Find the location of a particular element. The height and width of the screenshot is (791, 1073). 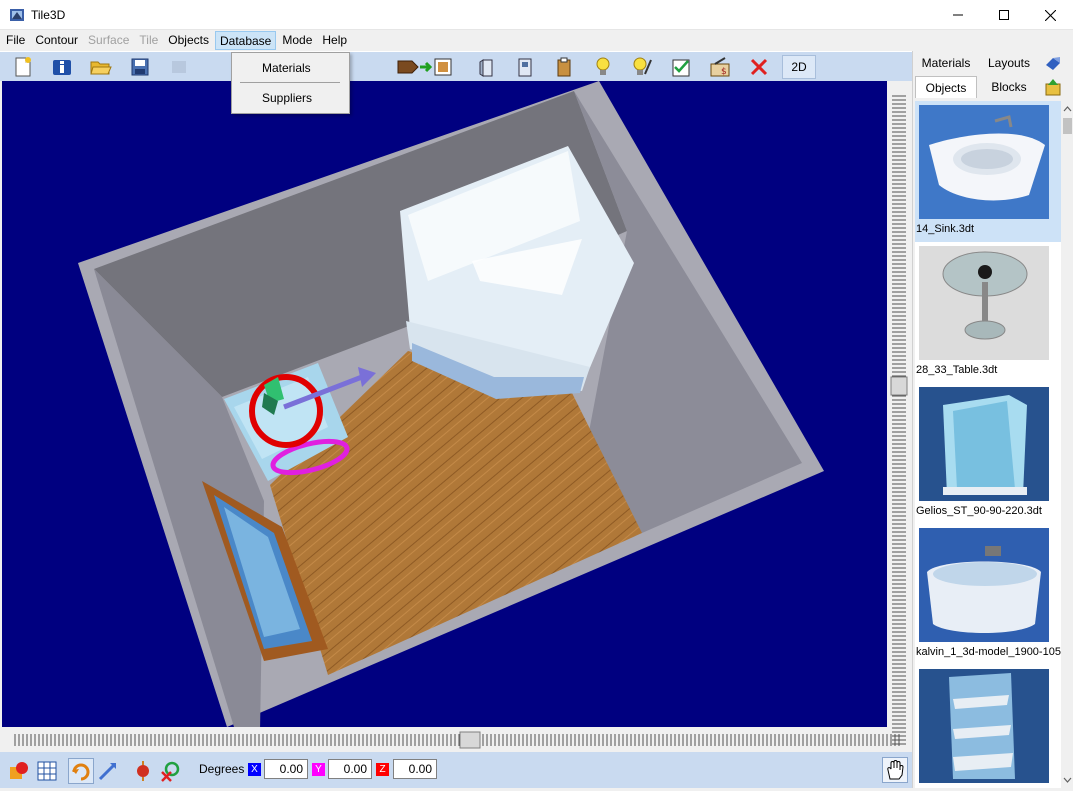

window-title: Tile3D is located at coordinates (48, 14).